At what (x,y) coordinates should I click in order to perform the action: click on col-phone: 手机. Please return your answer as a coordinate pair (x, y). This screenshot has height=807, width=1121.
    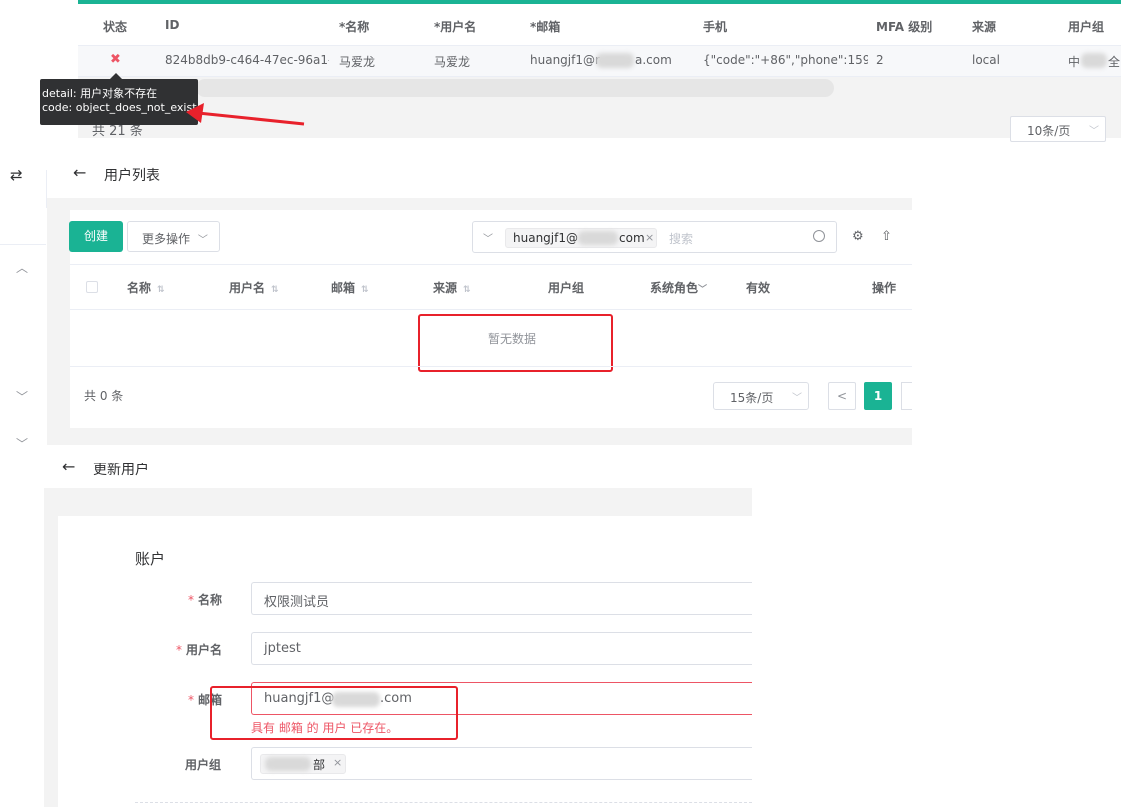
    Looking at the image, I should click on (715, 27).